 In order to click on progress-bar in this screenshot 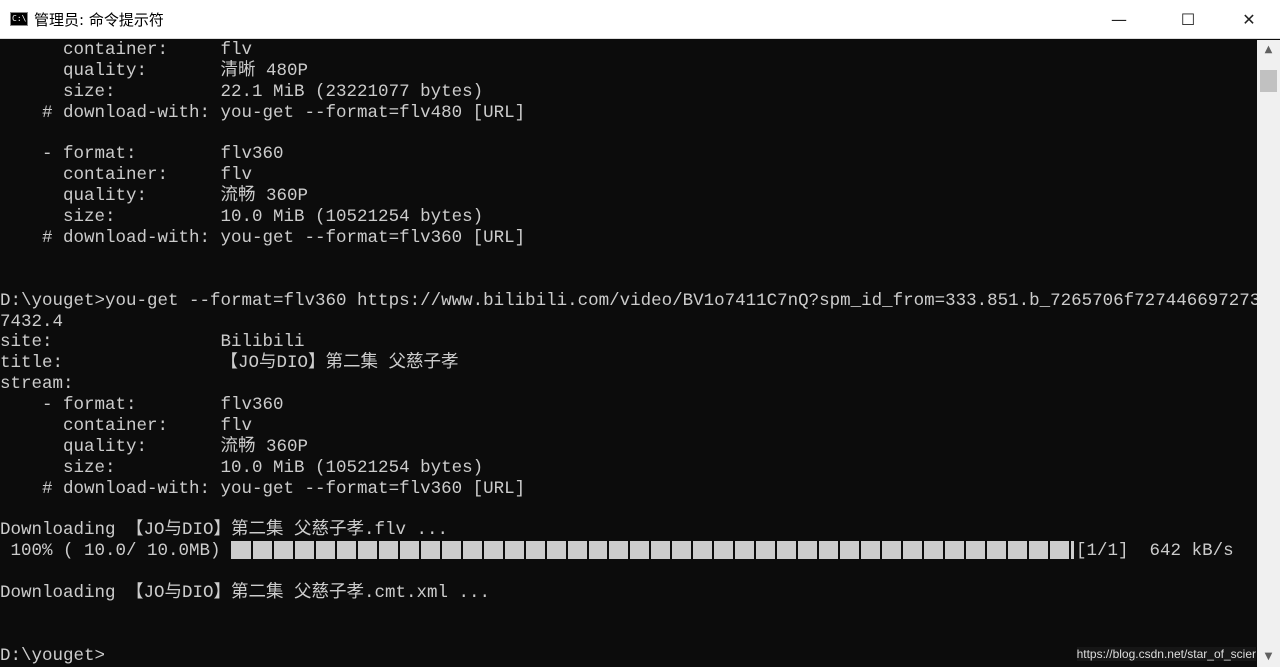, I will do `click(650, 549)`.